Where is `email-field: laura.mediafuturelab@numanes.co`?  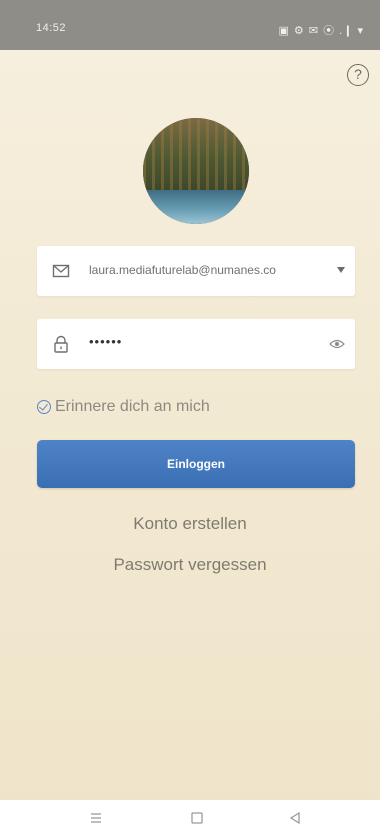
email-field: laura.mediafuturelab@numanes.co is located at coordinates (196, 271).